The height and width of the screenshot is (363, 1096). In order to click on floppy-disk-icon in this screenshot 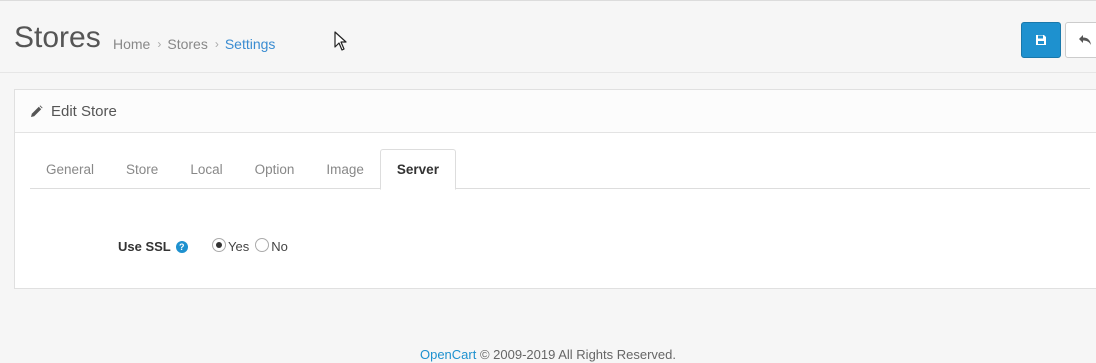, I will do `click(1041, 40)`.